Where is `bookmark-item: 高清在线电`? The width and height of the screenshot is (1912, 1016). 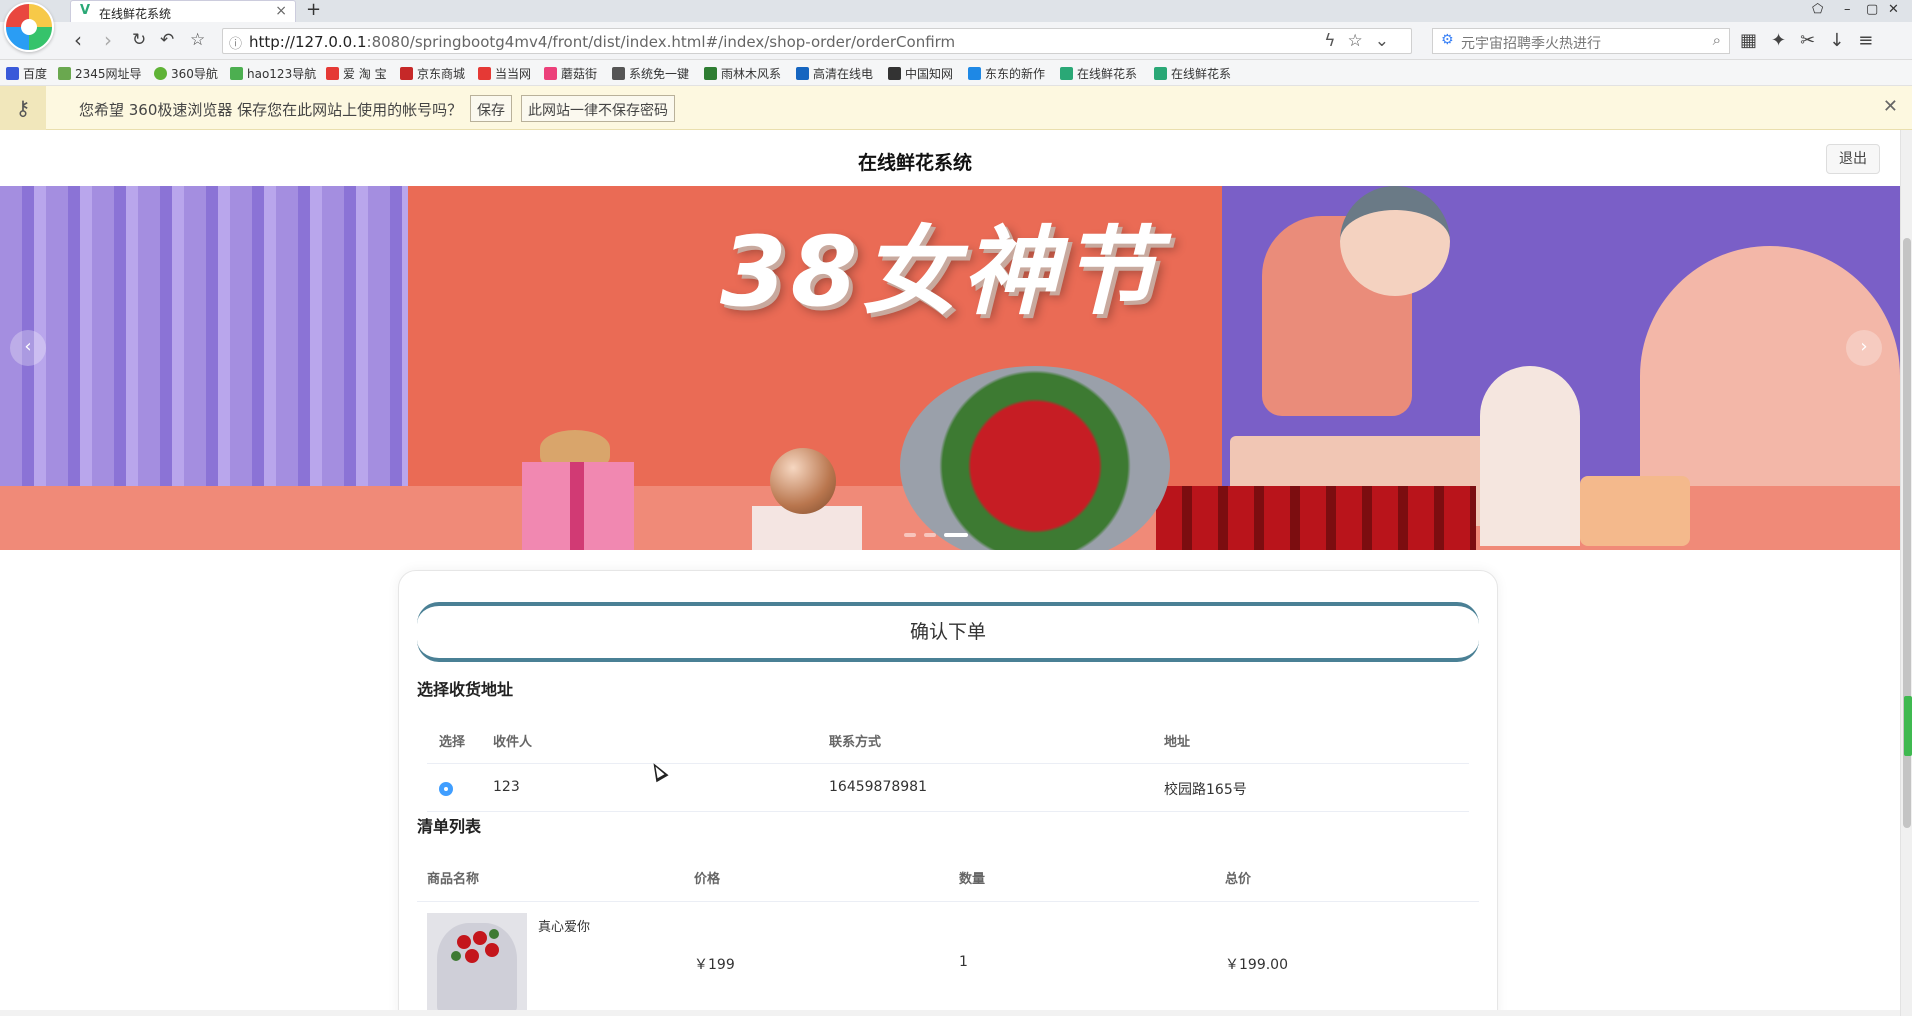
bookmark-item: 高清在线电 is located at coordinates (834, 73).